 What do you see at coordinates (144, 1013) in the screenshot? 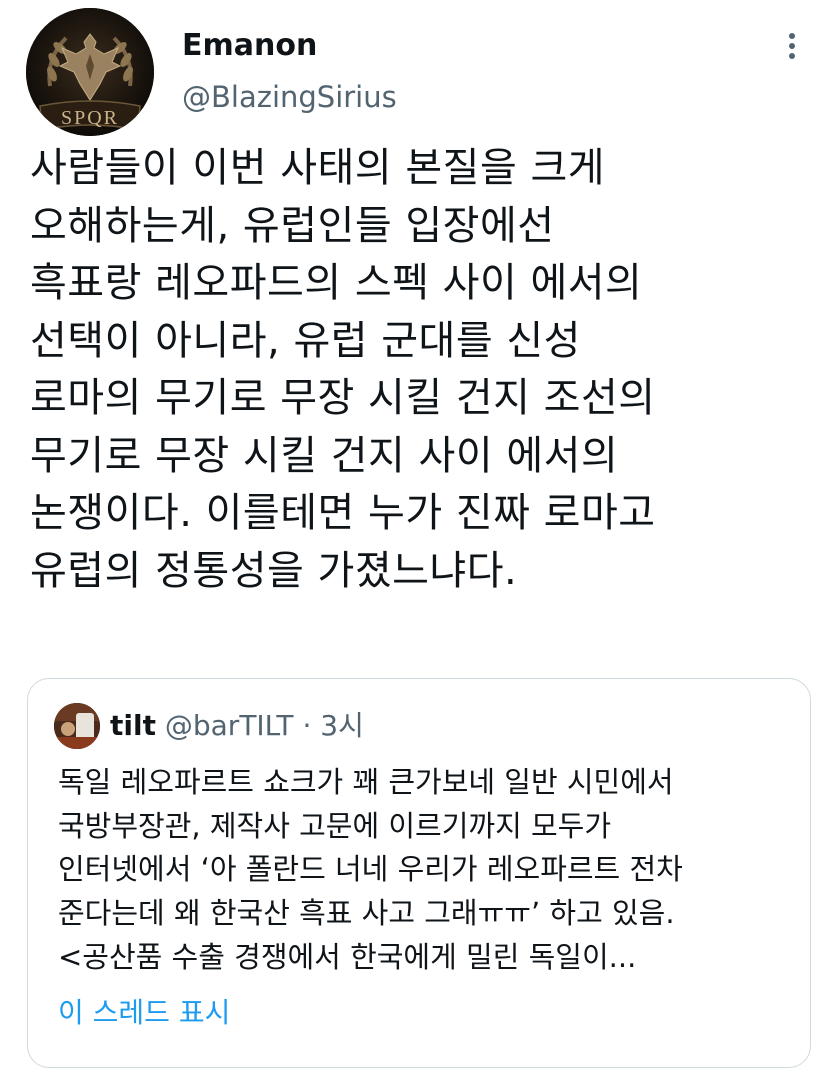
I see `show-thread-link: 이 스레드 표시` at bounding box center [144, 1013].